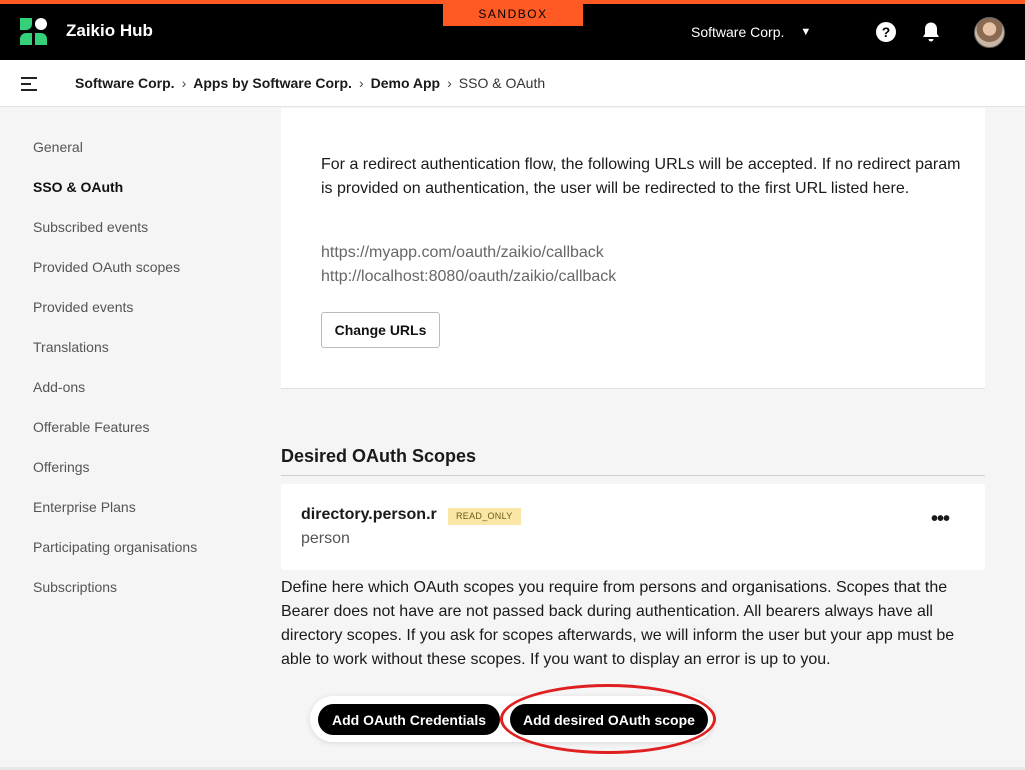  I want to click on sidebar-item-general: General, so click(115, 158).